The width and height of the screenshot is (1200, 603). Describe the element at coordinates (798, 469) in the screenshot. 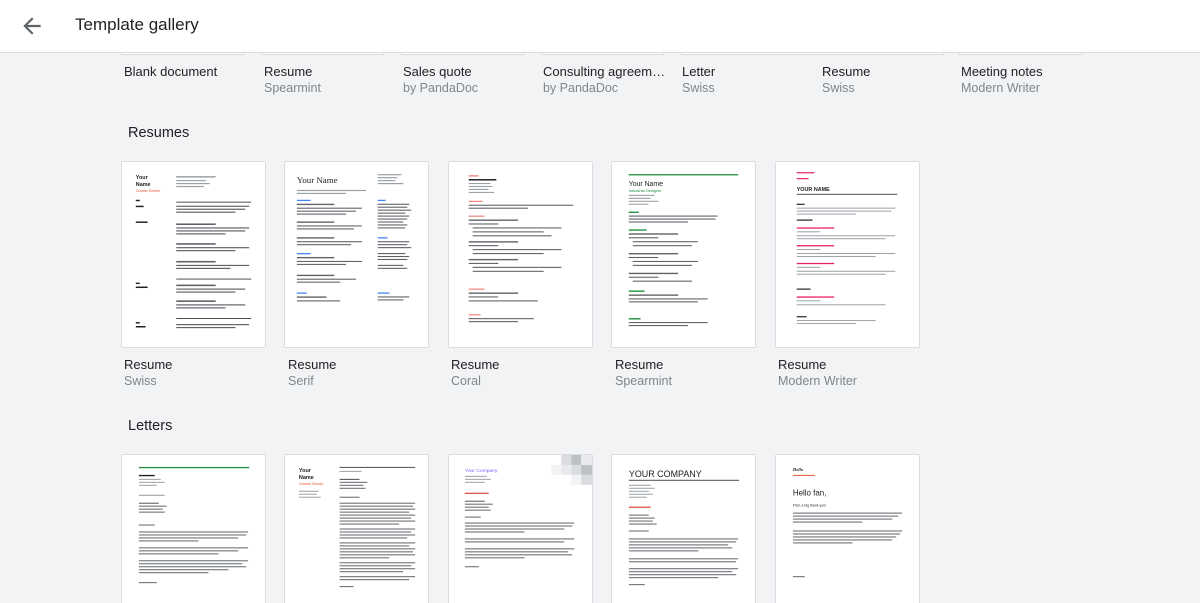

I see `thumb-name: Hello` at that location.